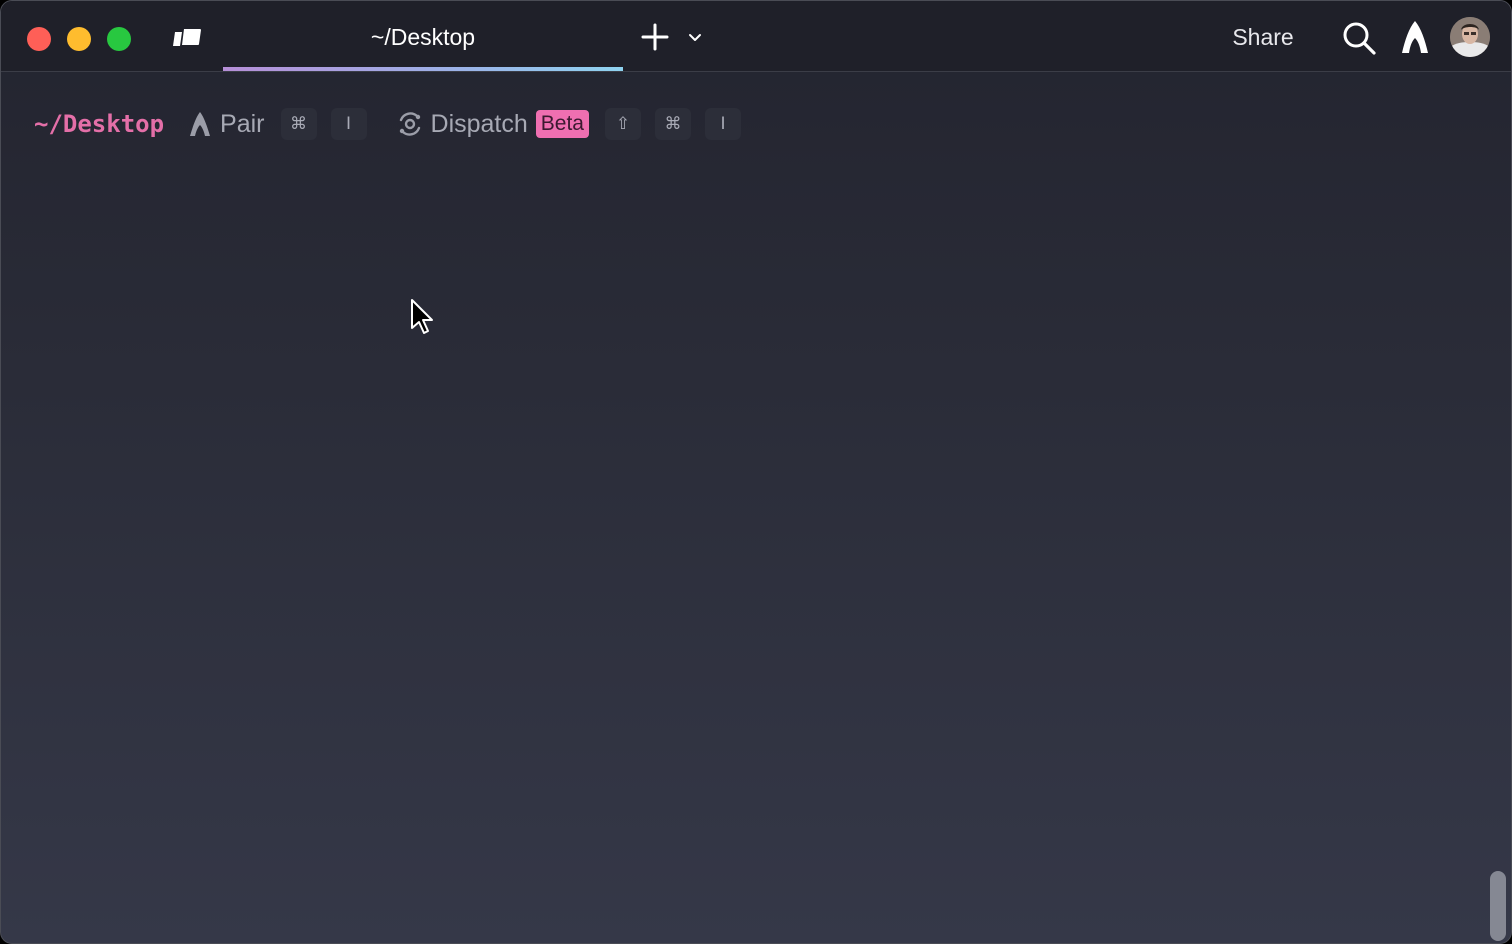  Describe the element at coordinates (756, 36) in the screenshot. I see `title-bar: ~/Desktop Share` at that location.